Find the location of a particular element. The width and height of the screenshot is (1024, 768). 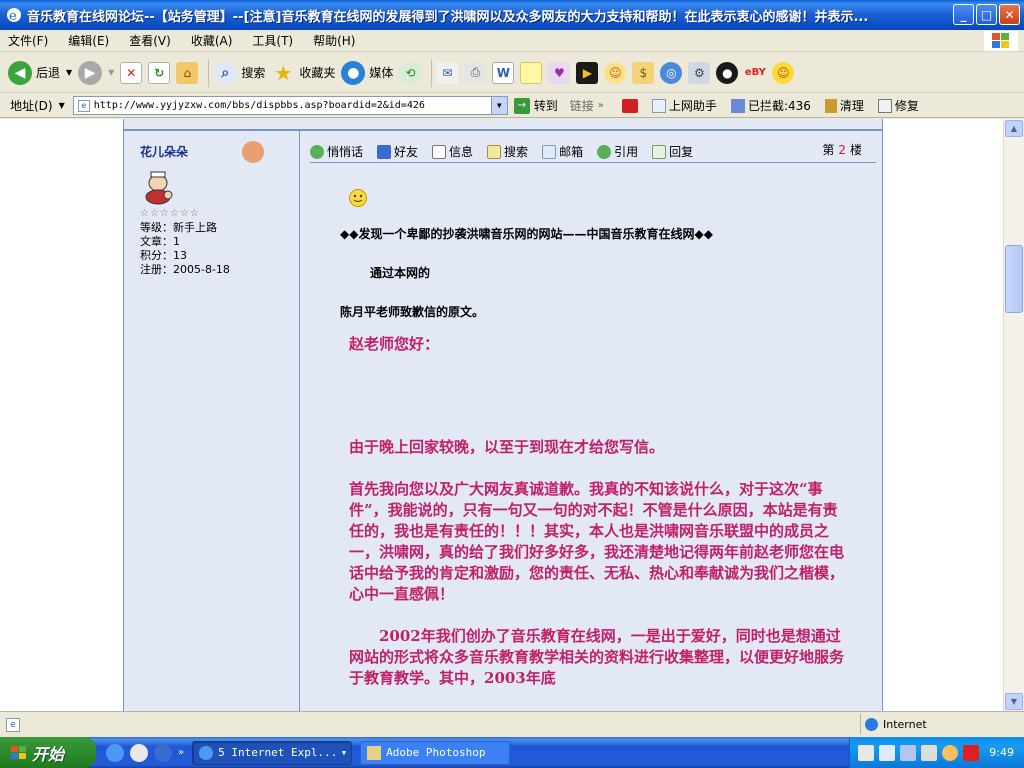

minimize-button: _ is located at coordinates (963, 14).